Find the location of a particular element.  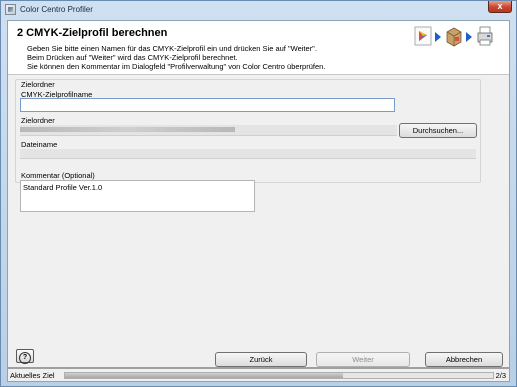

color-wheel-icon is located at coordinates (423, 36).